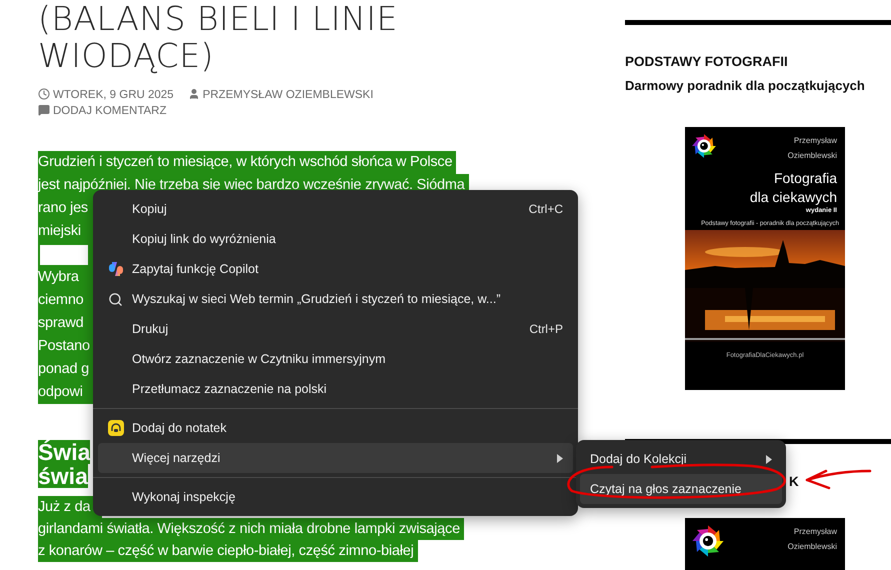 The image size is (891, 570). Describe the element at coordinates (251, 529) in the screenshot. I see `highlighted-text: girlandami światła. Większość z nich miała drobne lampki zwisające` at that location.